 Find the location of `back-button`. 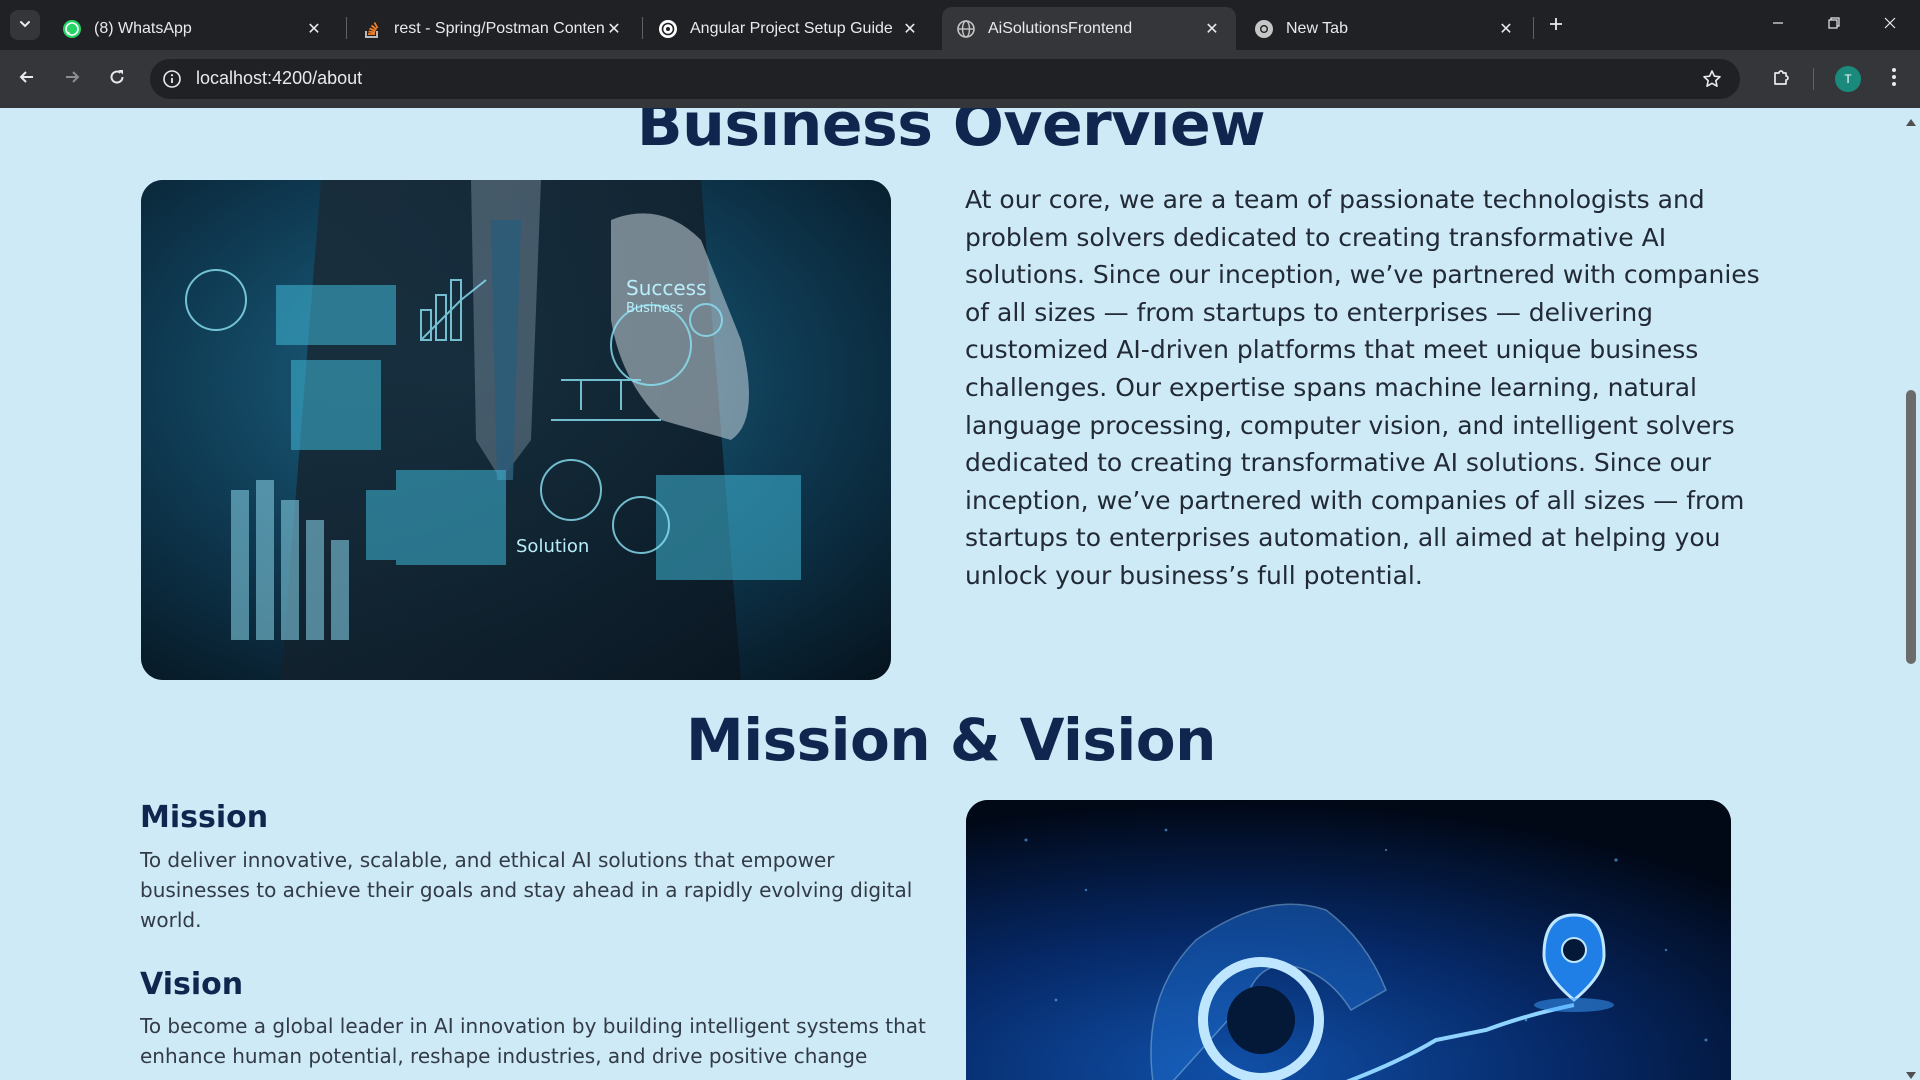

back-button is located at coordinates (27, 79).